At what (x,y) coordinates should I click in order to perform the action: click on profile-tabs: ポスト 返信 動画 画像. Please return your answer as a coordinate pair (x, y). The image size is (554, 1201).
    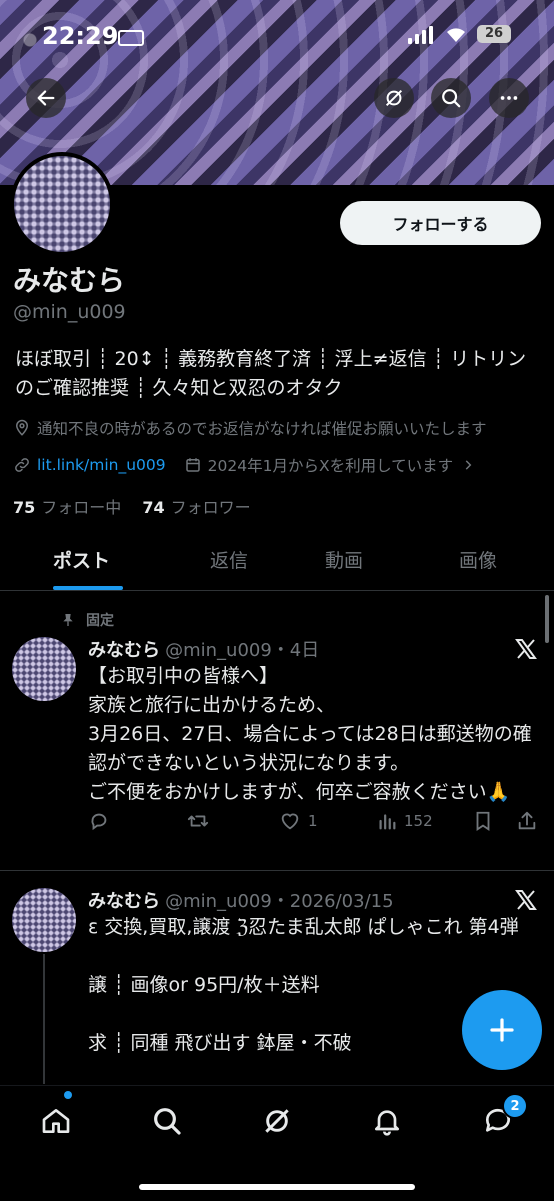
    Looking at the image, I should click on (277, 563).